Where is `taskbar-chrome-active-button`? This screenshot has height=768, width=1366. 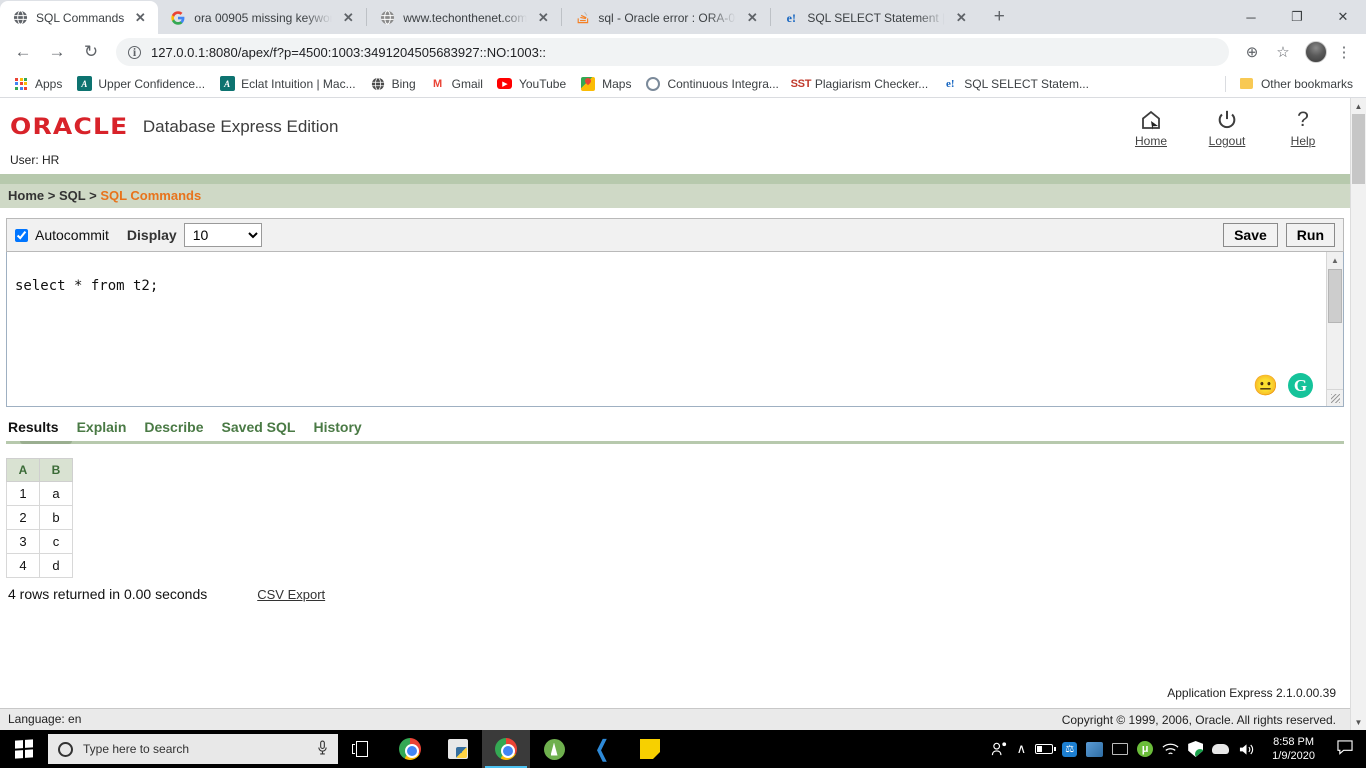
taskbar-chrome-active-button is located at coordinates (506, 749).